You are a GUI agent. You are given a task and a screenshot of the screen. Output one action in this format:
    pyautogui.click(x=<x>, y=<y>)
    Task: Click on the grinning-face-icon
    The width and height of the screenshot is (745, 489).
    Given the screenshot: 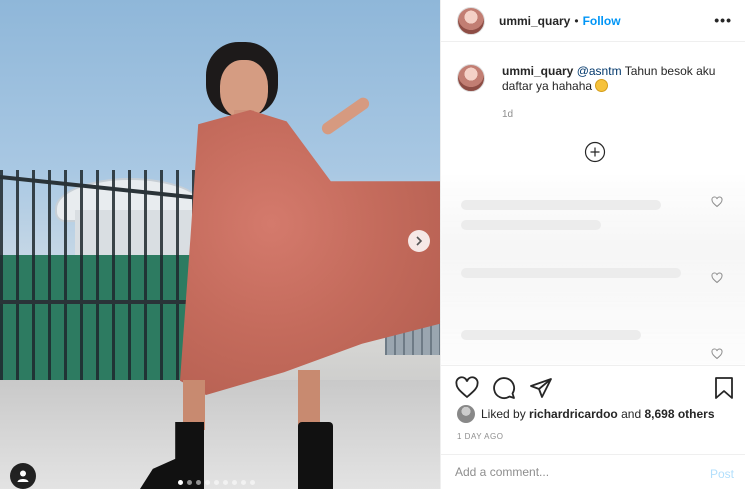 What is the action you would take?
    pyautogui.click(x=602, y=85)
    